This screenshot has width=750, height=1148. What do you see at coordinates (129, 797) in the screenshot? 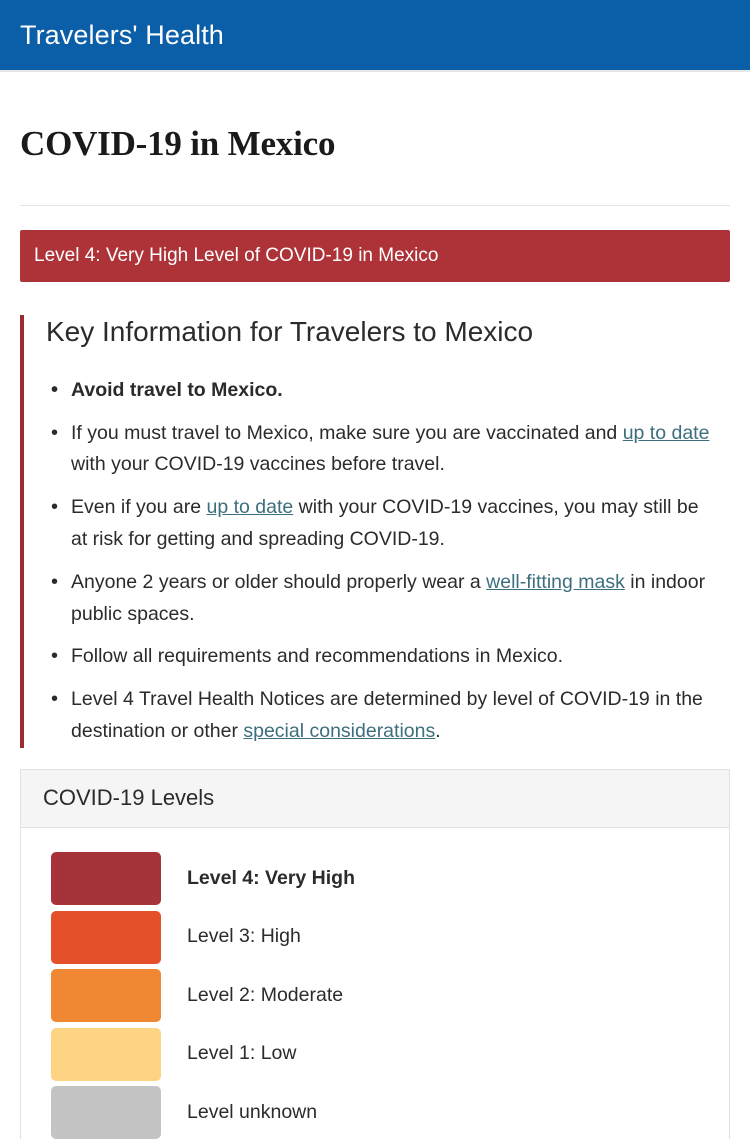
I see `covid-levels-title: COVID-19 Levels` at bounding box center [129, 797].